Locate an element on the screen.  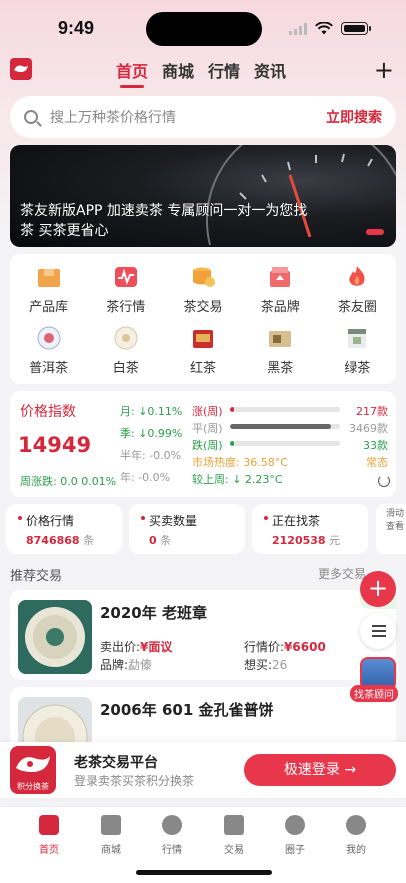
stat-title: 买卖数量 is located at coordinates (193, 520).